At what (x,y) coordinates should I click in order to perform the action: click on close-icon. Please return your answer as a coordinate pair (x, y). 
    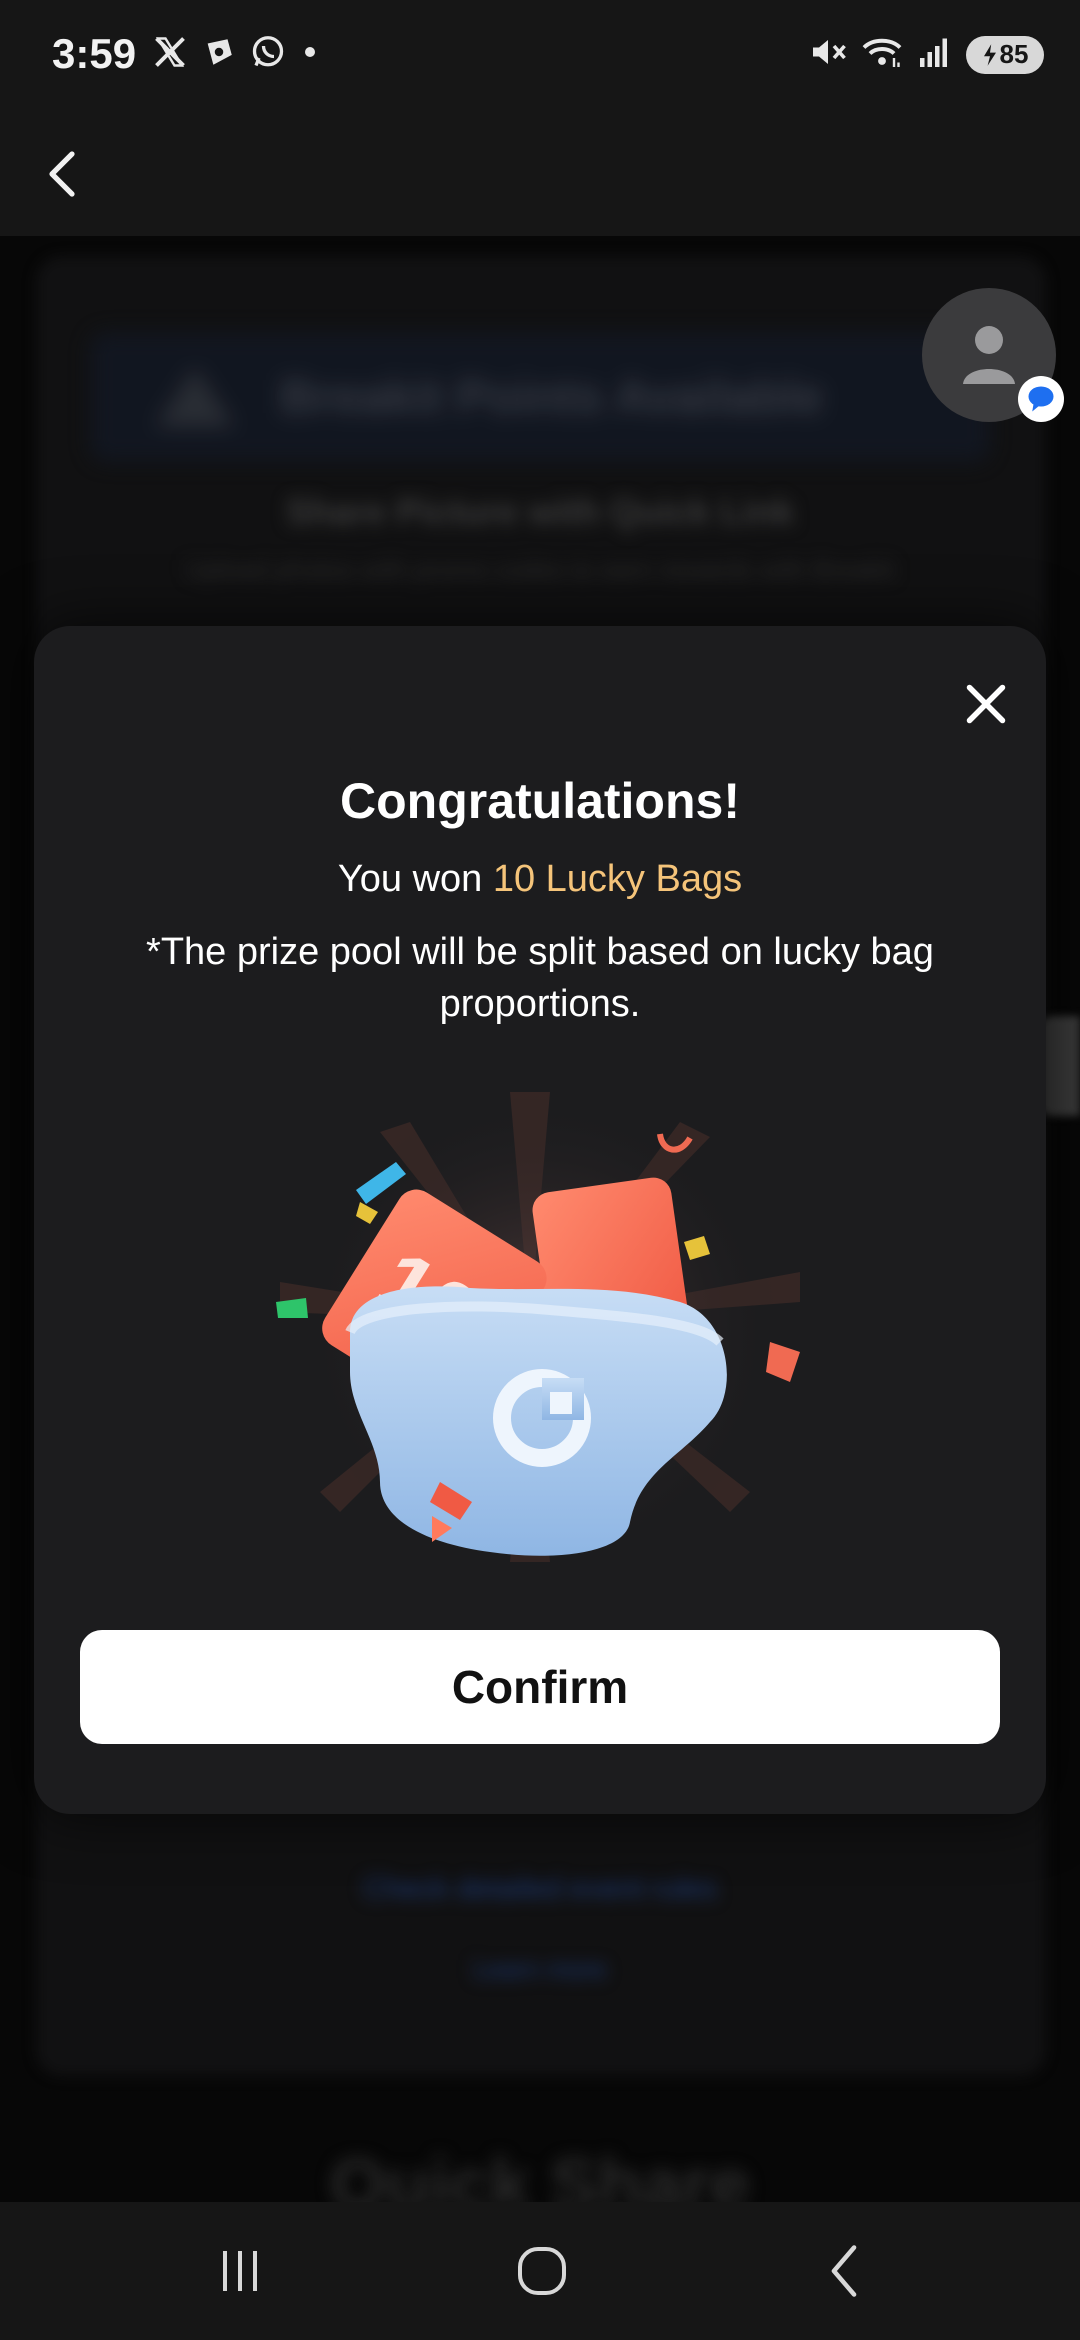
    Looking at the image, I should click on (986, 704).